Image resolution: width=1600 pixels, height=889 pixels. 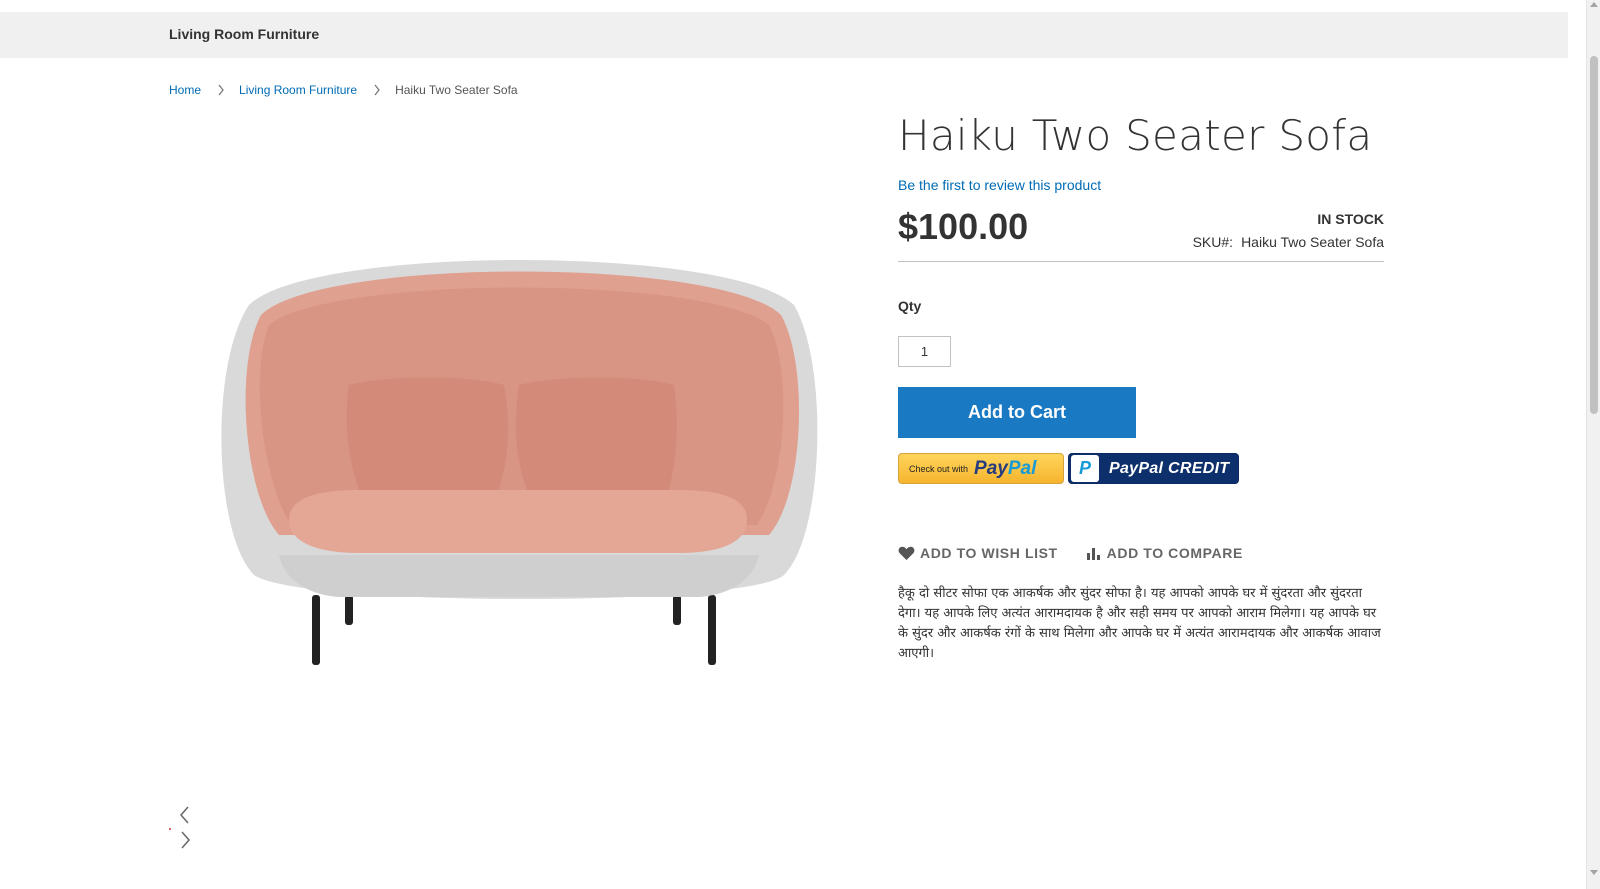 What do you see at coordinates (906, 553) in the screenshot?
I see `heart-icon` at bounding box center [906, 553].